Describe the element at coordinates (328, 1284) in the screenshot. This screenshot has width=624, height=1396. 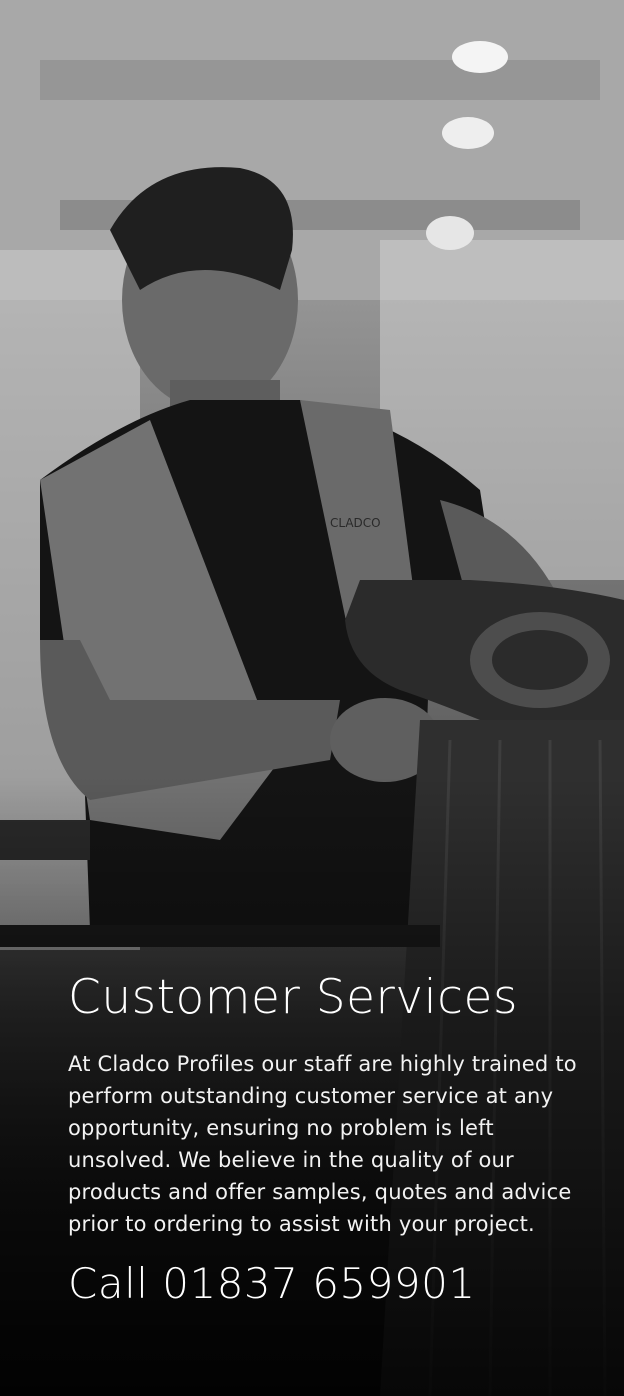
I see `phone-call-link: Call 01837 659901` at that location.